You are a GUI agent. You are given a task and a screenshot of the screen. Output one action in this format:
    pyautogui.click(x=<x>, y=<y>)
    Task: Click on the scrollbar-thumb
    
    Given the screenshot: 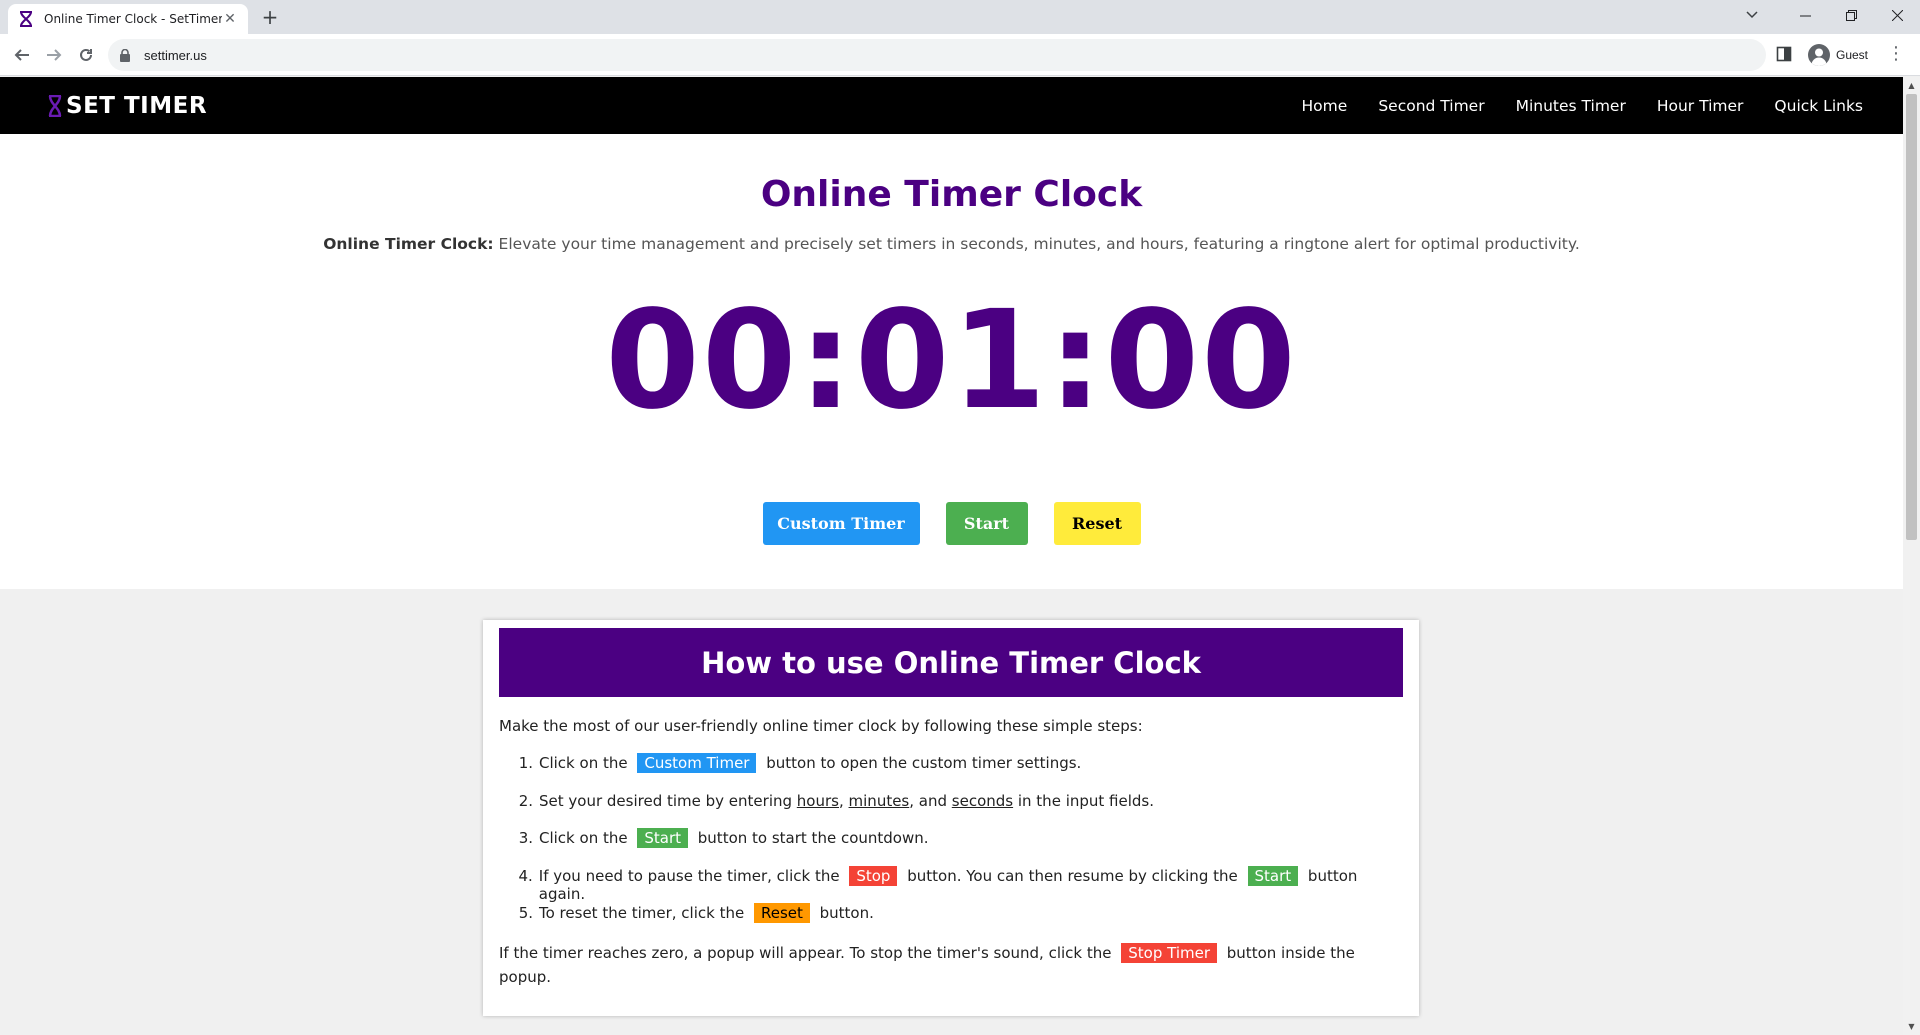 What is the action you would take?
    pyautogui.click(x=1911, y=317)
    